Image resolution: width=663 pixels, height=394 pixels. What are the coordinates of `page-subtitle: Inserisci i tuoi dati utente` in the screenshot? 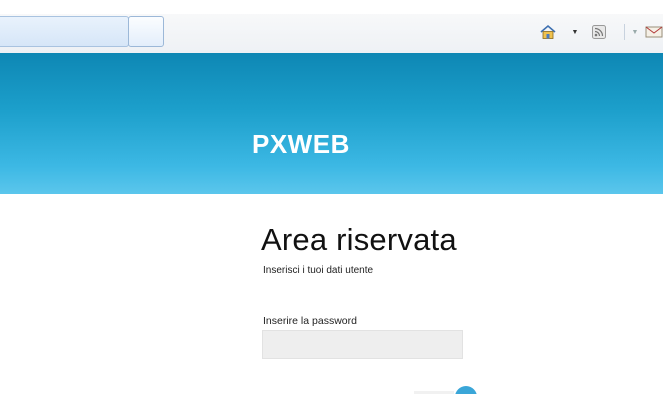 It's located at (318, 270).